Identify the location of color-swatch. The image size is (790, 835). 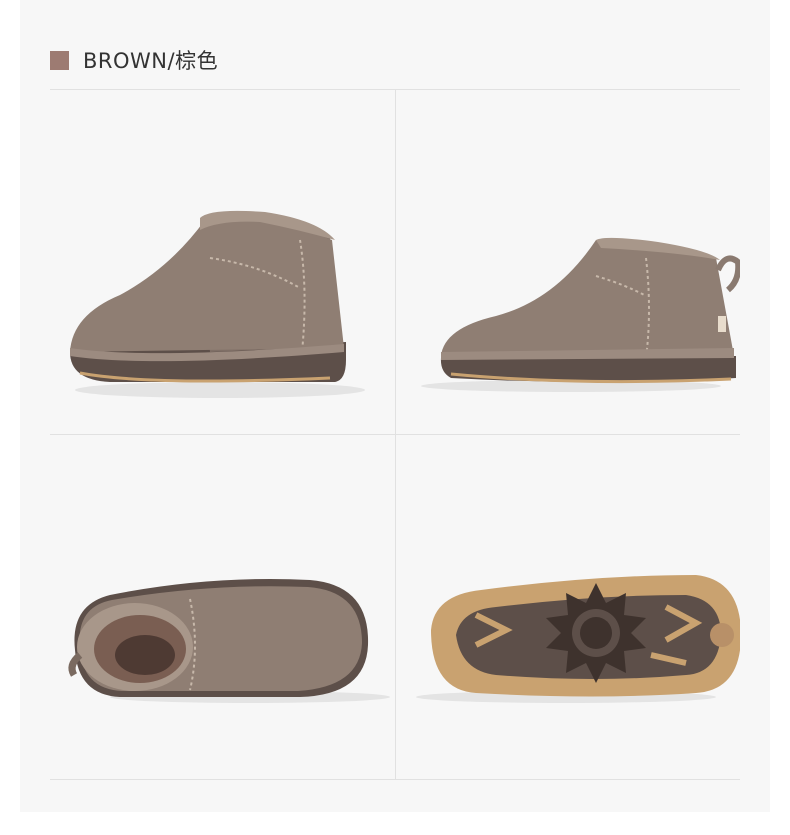
(59, 60).